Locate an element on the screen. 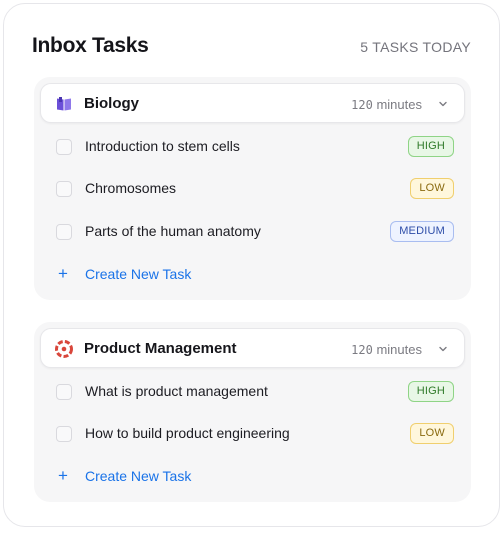 This screenshot has width=504, height=533. card-header: Inbox Tasks 5 TASKS TODAY is located at coordinates (251, 49).